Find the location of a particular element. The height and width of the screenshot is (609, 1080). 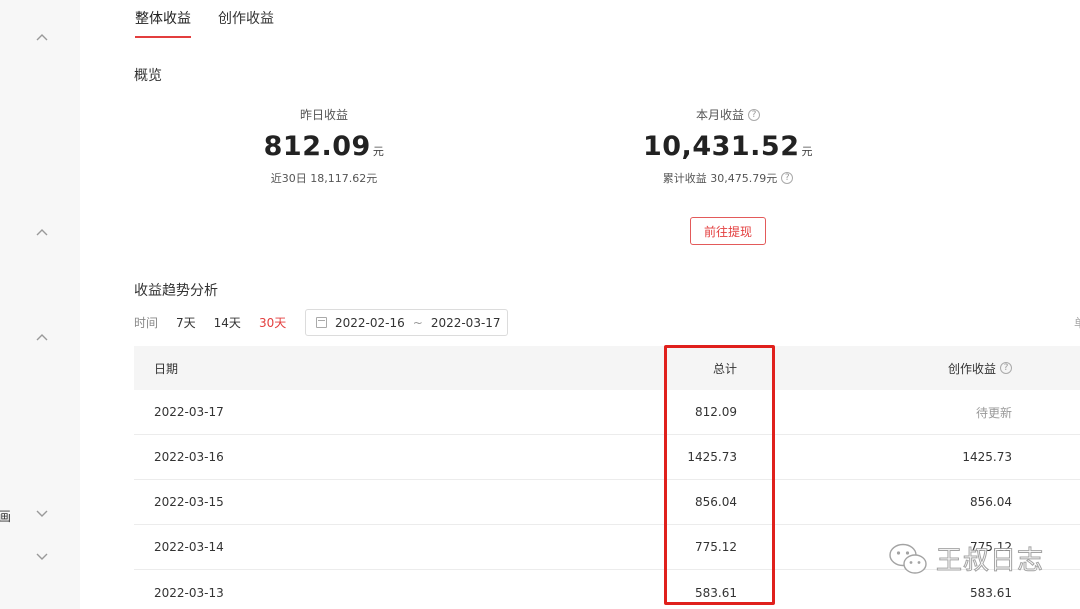

row-total: 1425.73 is located at coordinates (712, 457).